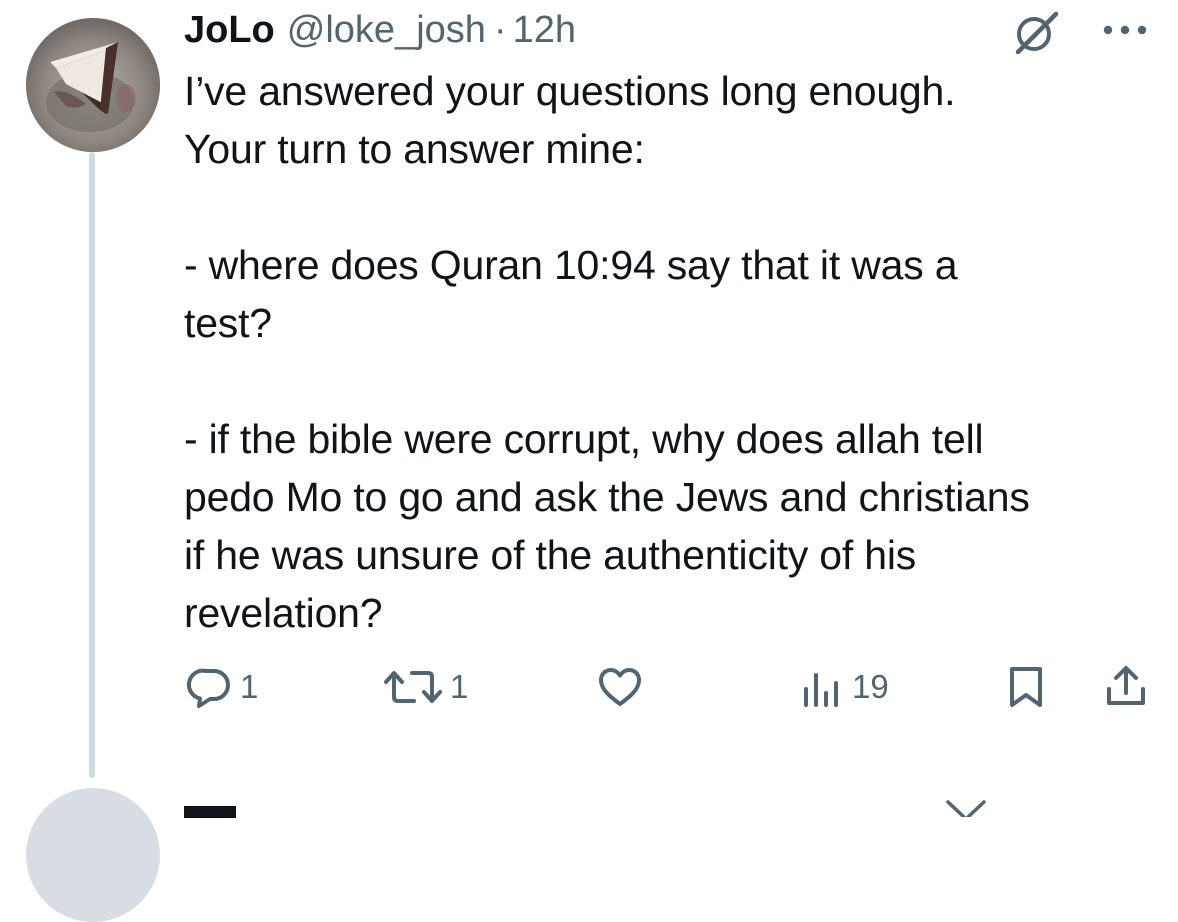 This screenshot has height=922, width=1178. I want to click on avatar-image, so click(93, 85).